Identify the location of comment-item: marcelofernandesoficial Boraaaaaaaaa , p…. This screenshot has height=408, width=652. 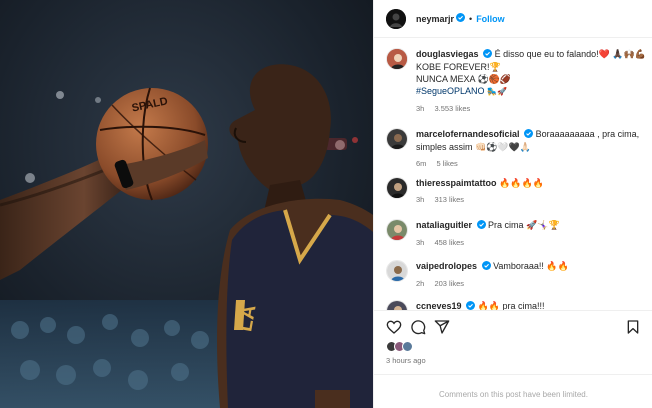
(517, 148).